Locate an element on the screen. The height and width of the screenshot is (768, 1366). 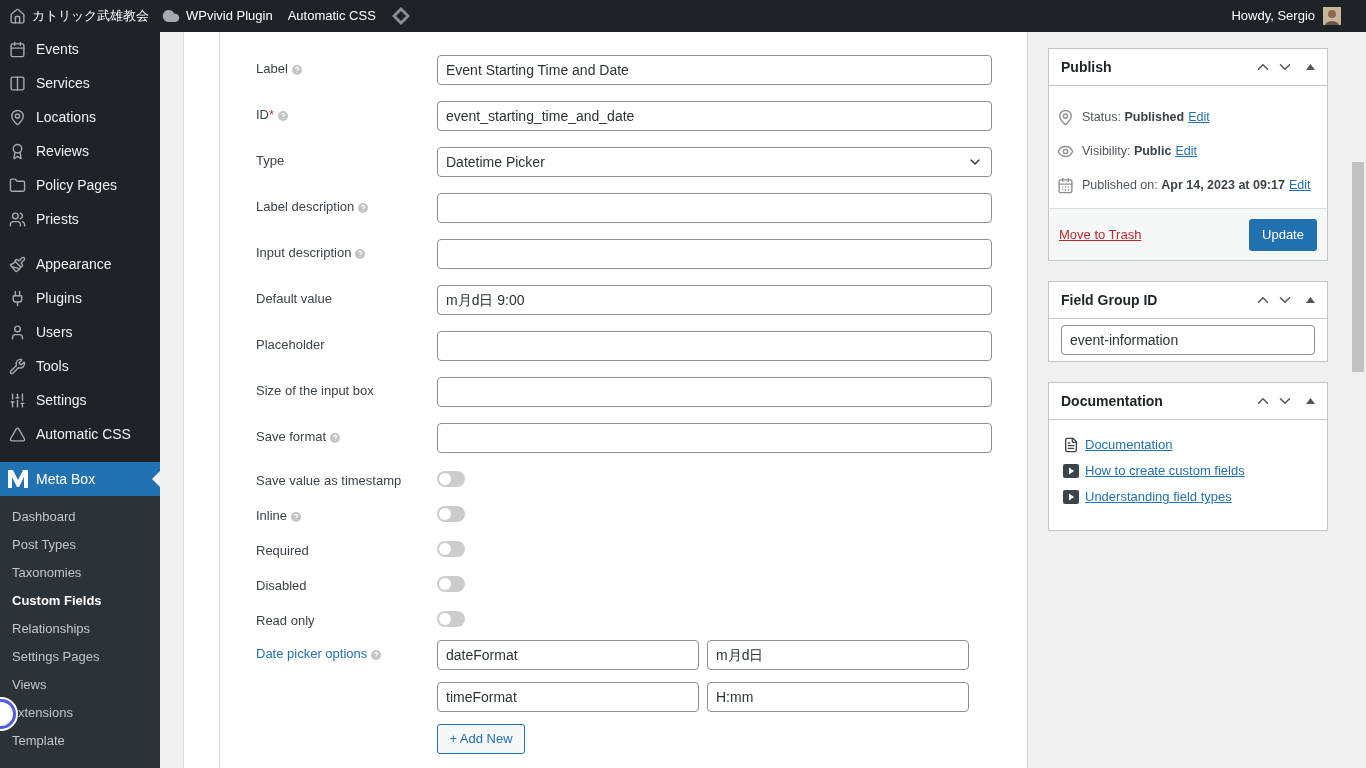
status-text: Status: Published is located at coordinates (1133, 117).